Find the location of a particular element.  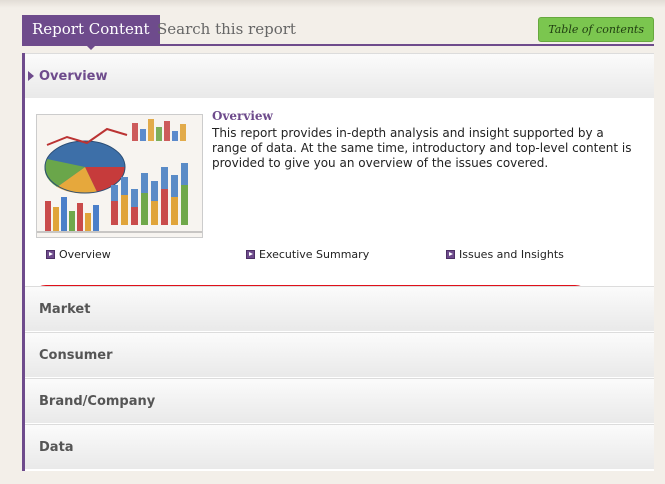

section-header-label: Consumer is located at coordinates (76, 355).